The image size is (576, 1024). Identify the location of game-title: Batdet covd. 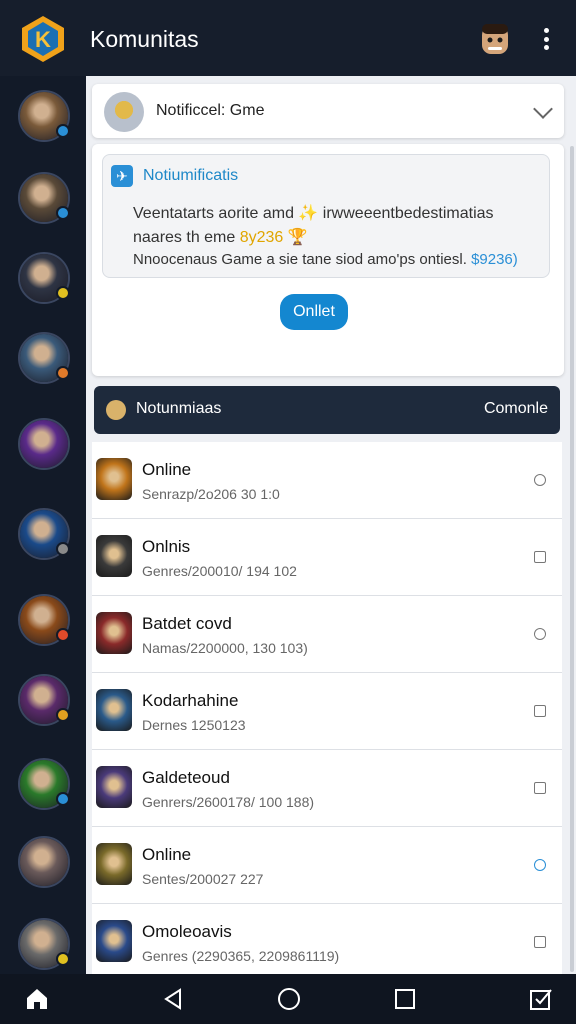
(187, 623).